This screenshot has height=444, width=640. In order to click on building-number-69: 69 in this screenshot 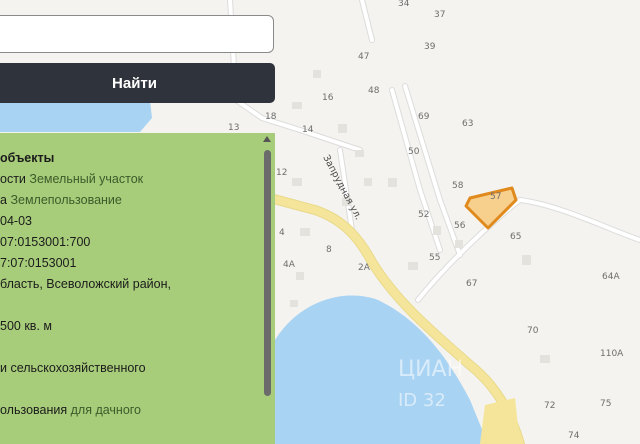, I will do `click(424, 117)`.